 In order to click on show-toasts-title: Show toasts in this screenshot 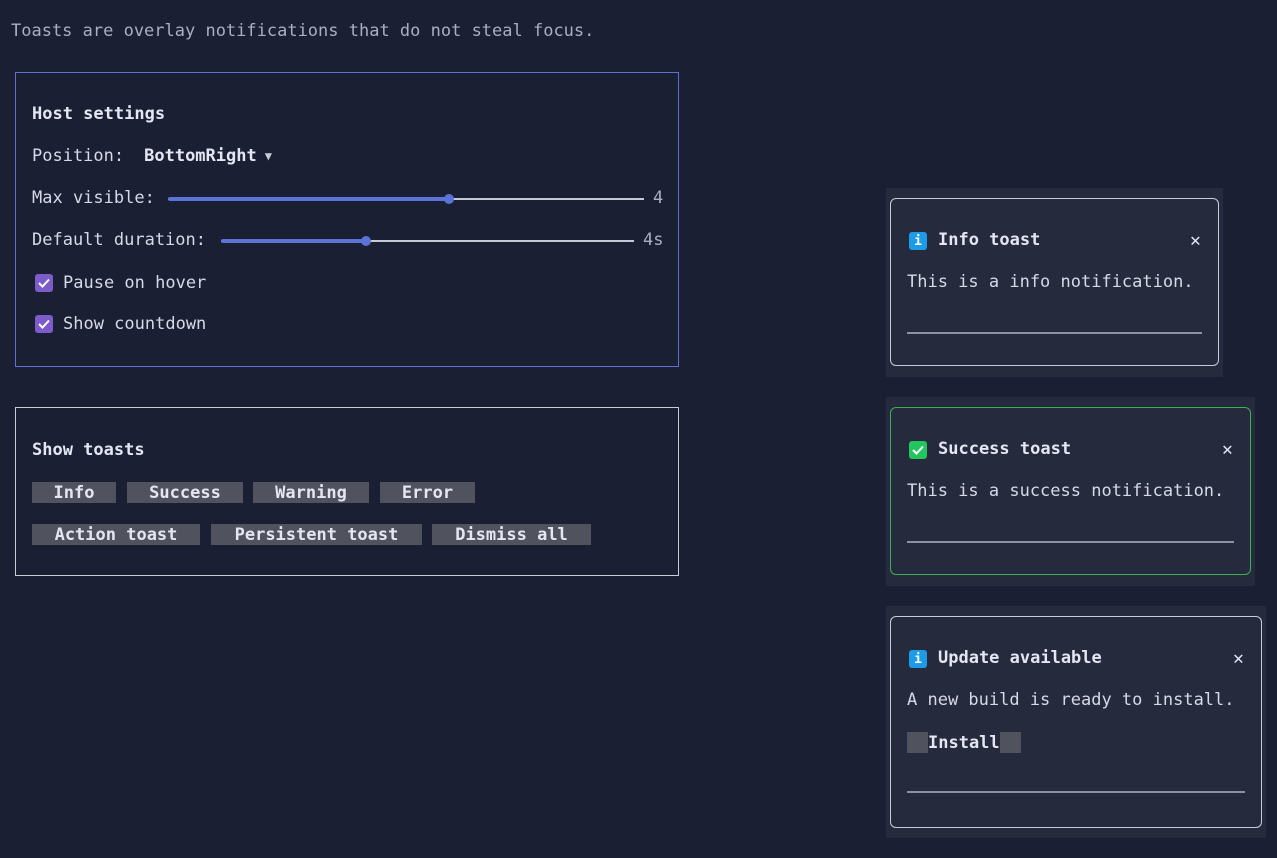, I will do `click(88, 450)`.